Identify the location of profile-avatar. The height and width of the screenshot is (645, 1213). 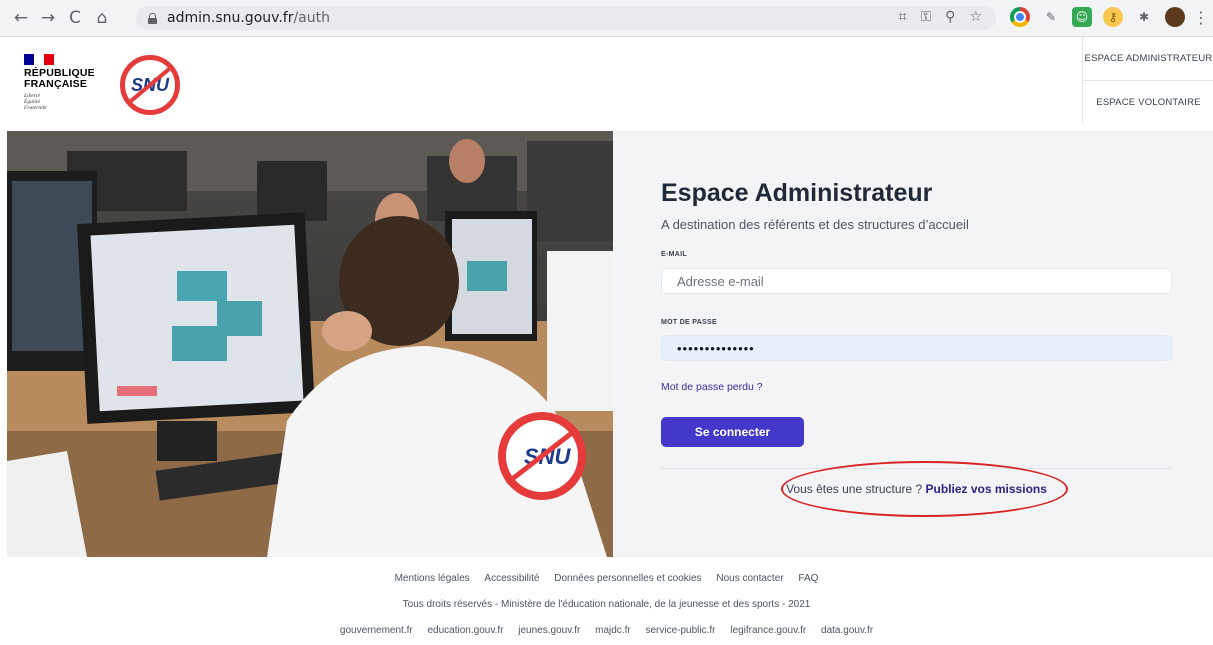
(1175, 17).